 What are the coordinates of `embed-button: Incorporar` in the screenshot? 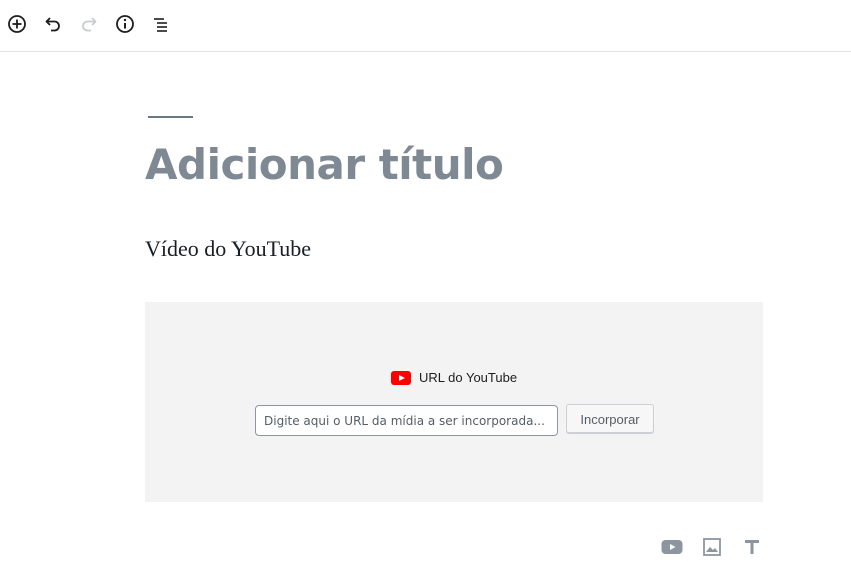 It's located at (610, 419).